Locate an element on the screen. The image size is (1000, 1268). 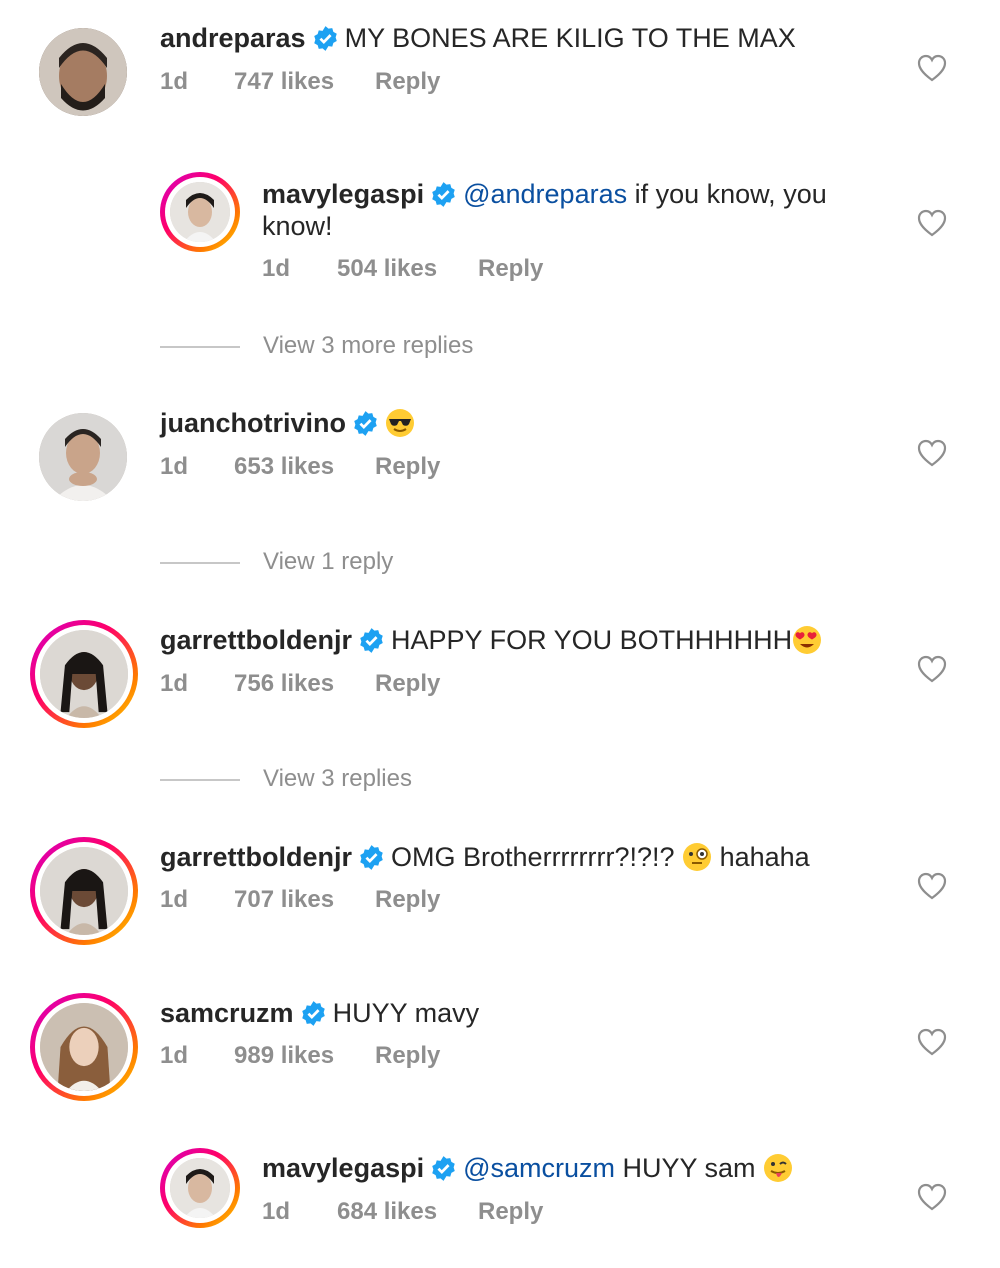
likes-count: 747 likes is located at coordinates (284, 82).